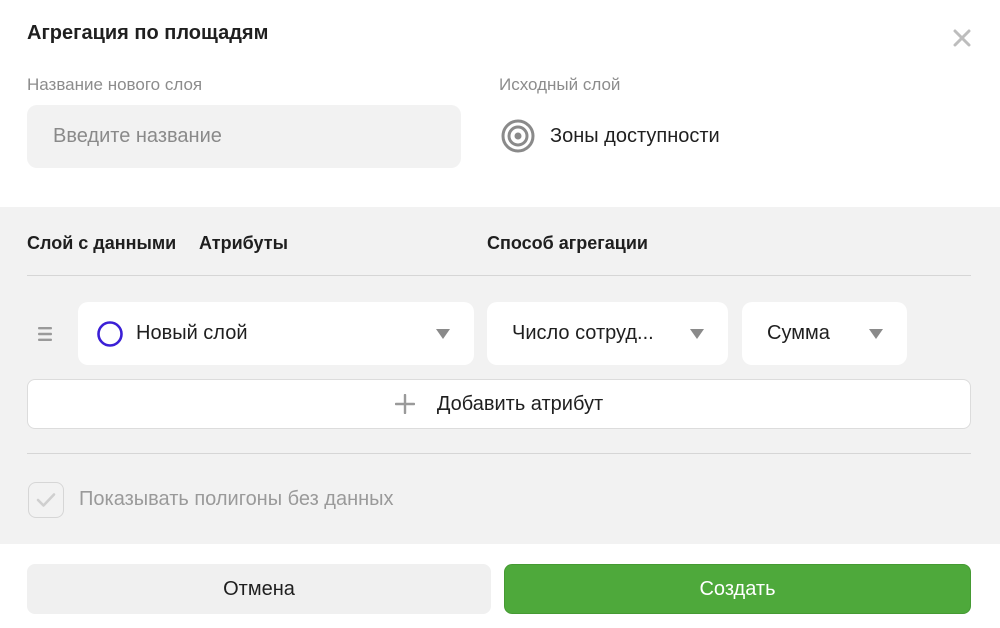 Image resolution: width=1000 pixels, height=628 pixels. Describe the element at coordinates (244, 136) in the screenshot. I see `new-layer-name-input` at that location.